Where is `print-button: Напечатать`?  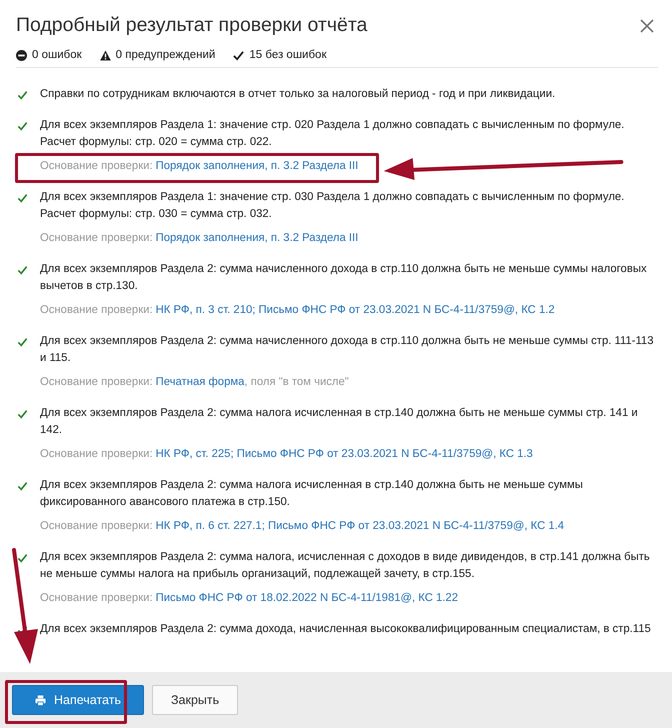 print-button: Напечатать is located at coordinates (78, 700).